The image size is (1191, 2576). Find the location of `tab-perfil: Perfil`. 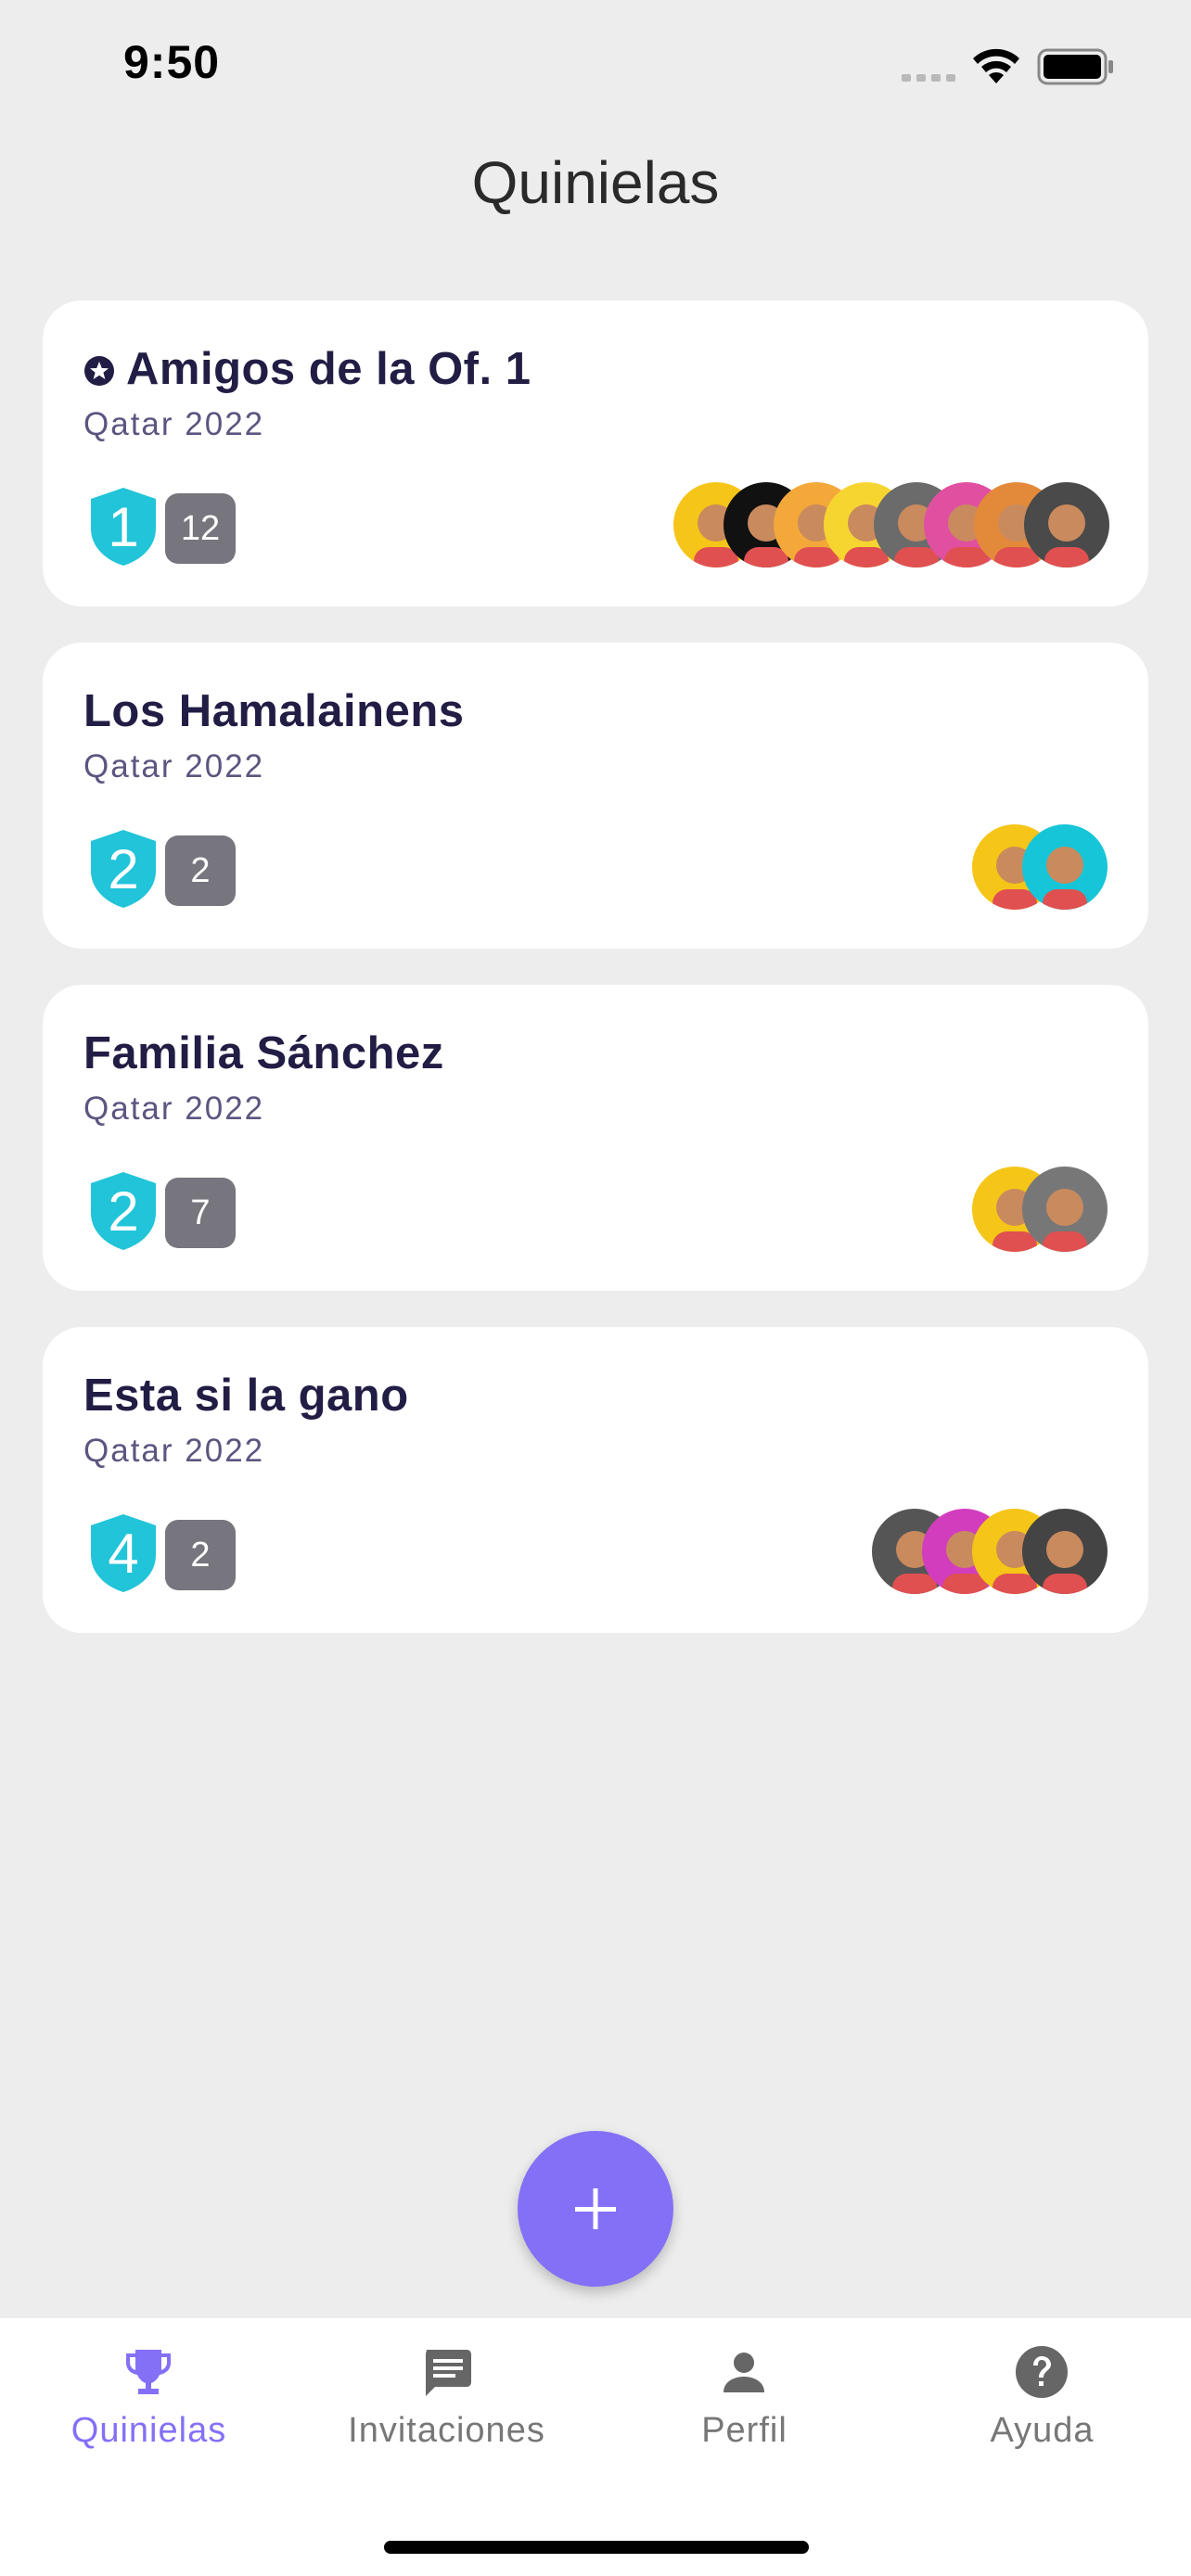

tab-perfil: Perfil is located at coordinates (744, 2411).